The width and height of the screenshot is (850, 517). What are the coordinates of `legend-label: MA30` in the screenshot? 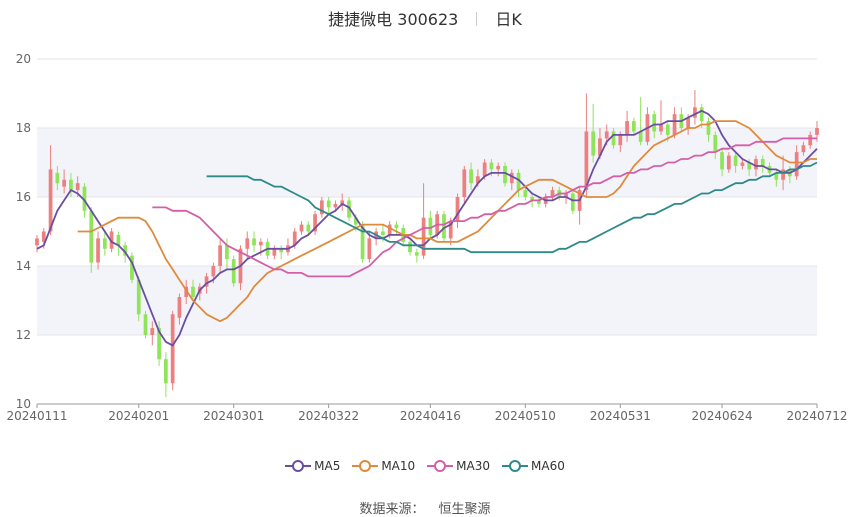 It's located at (473, 465).